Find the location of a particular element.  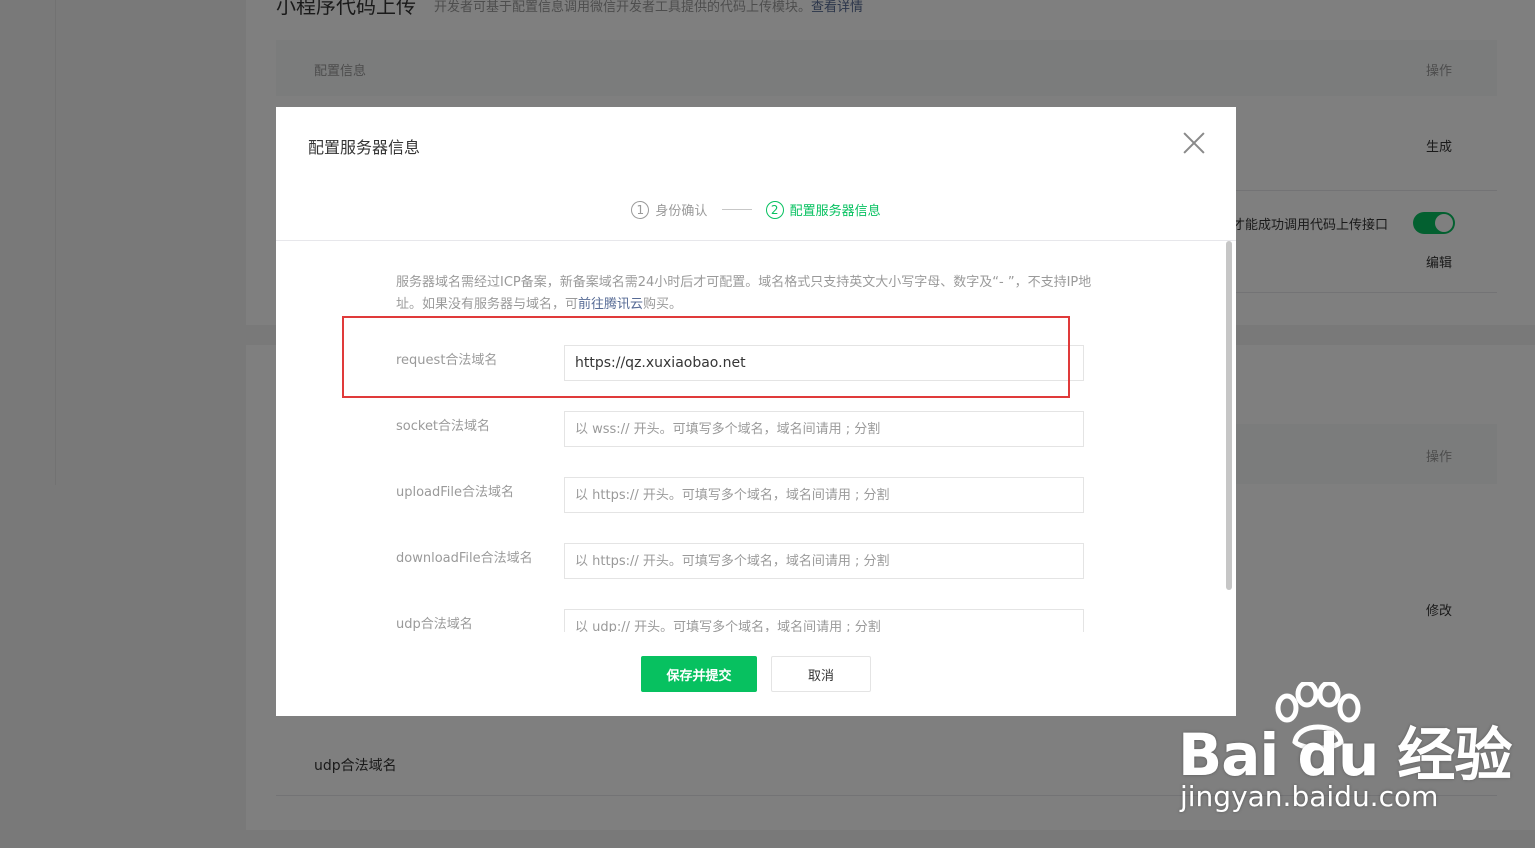

downloadfile-domain-row: downloadFile合法域名 is located at coordinates (746, 561).